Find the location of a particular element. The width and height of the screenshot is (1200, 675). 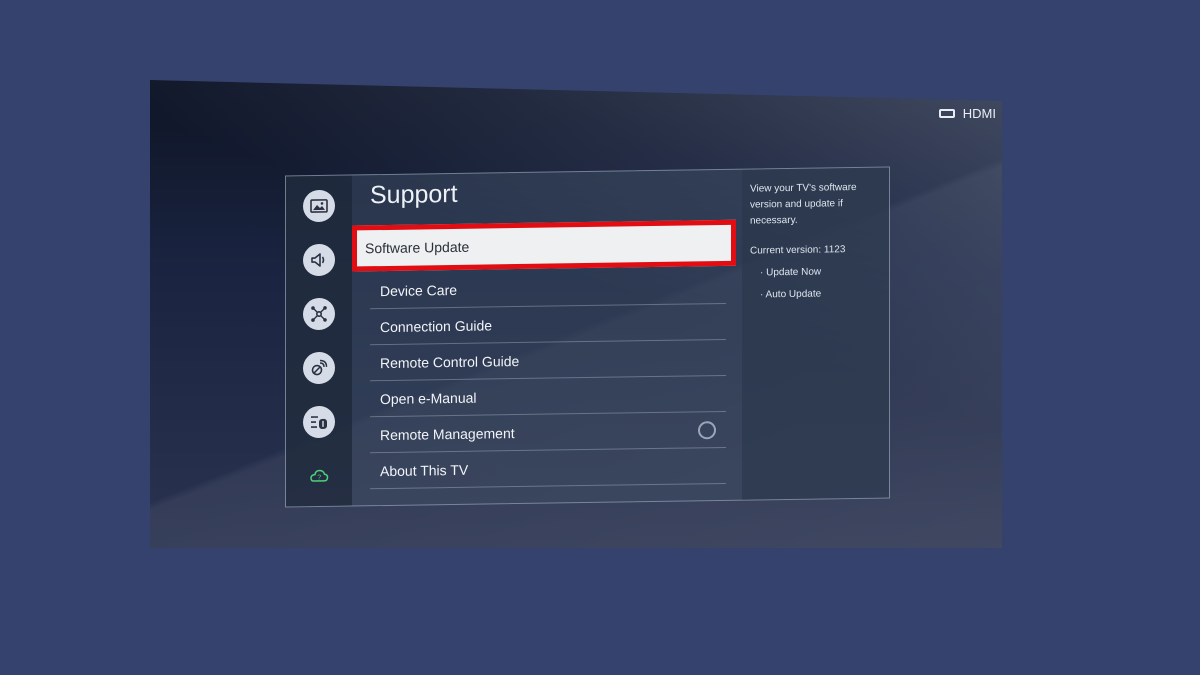

menu-item-label: Device Care is located at coordinates (419, 290).